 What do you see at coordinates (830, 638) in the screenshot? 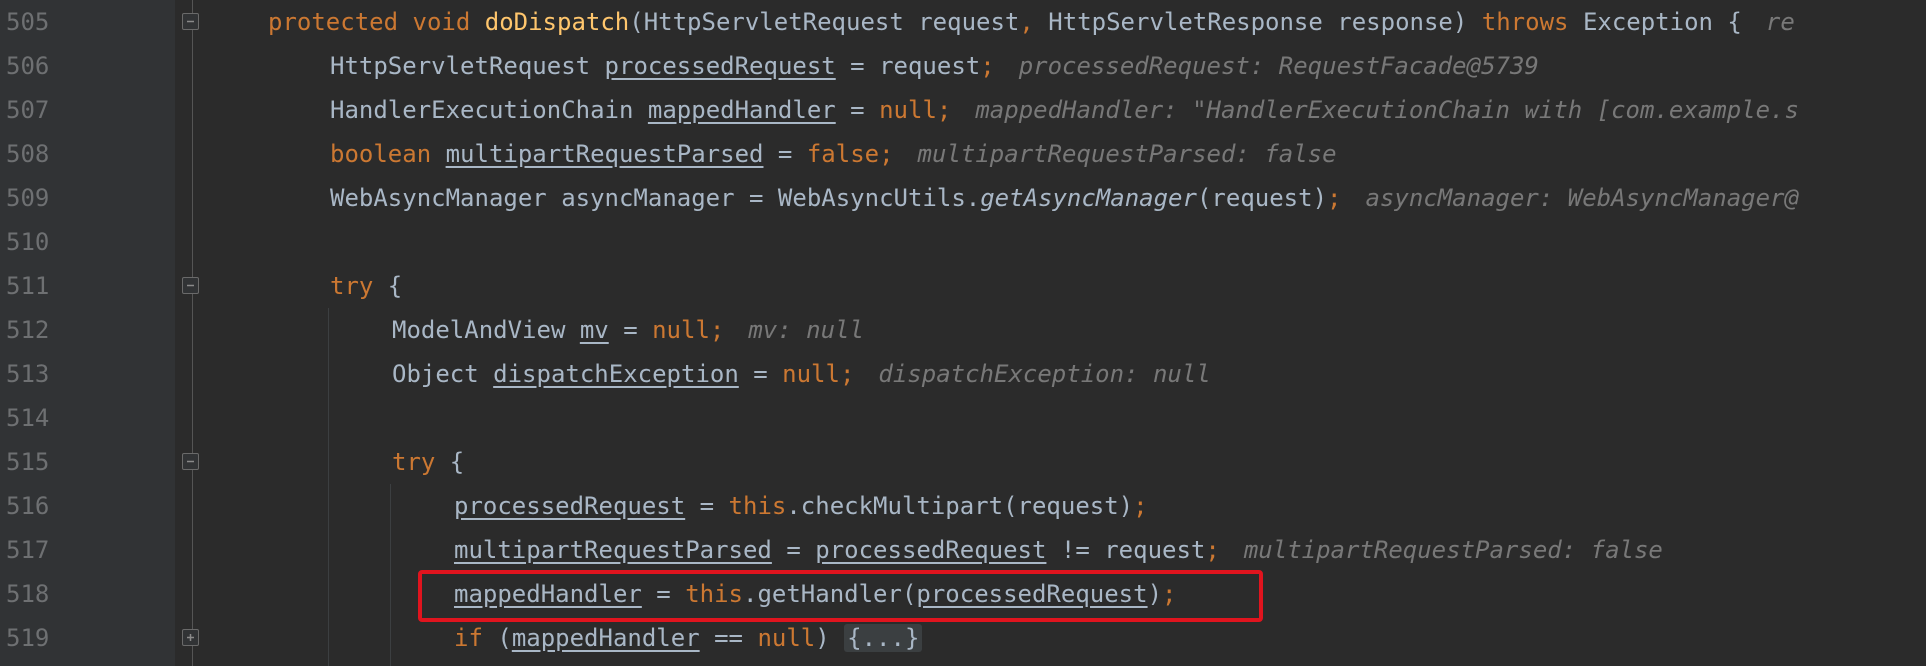
I see `code-token: )` at bounding box center [830, 638].